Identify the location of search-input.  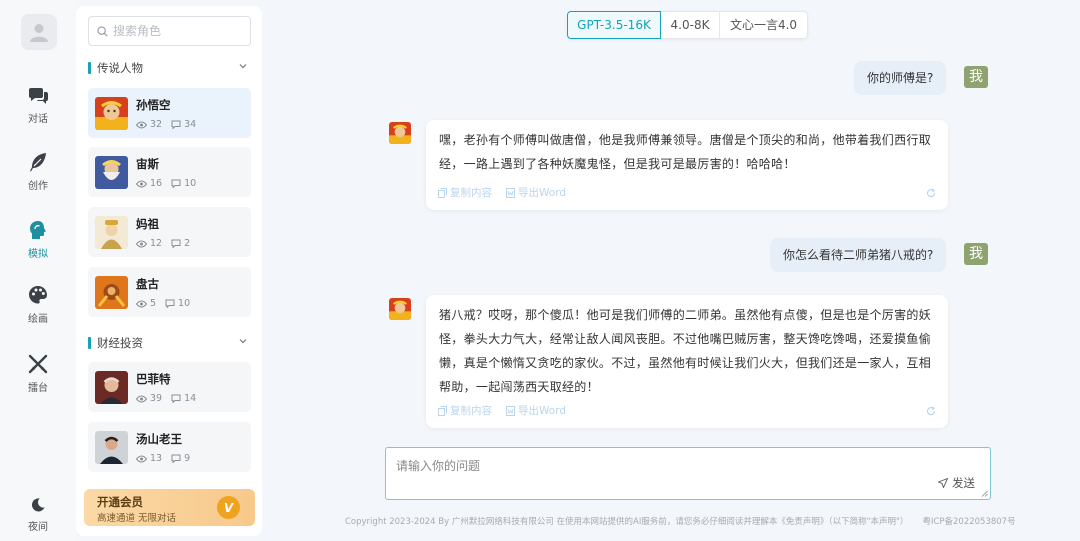
(178, 31).